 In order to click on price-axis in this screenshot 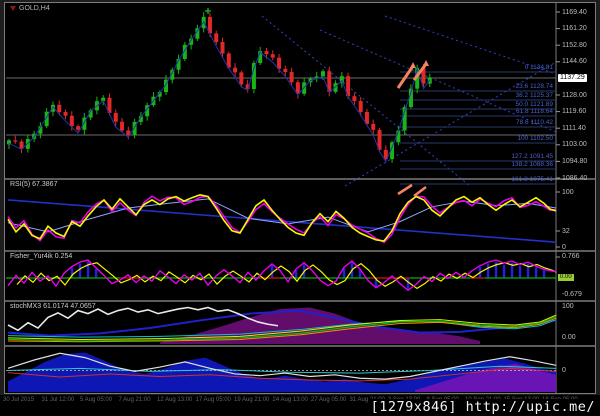, I will do `click(576, 198)`.